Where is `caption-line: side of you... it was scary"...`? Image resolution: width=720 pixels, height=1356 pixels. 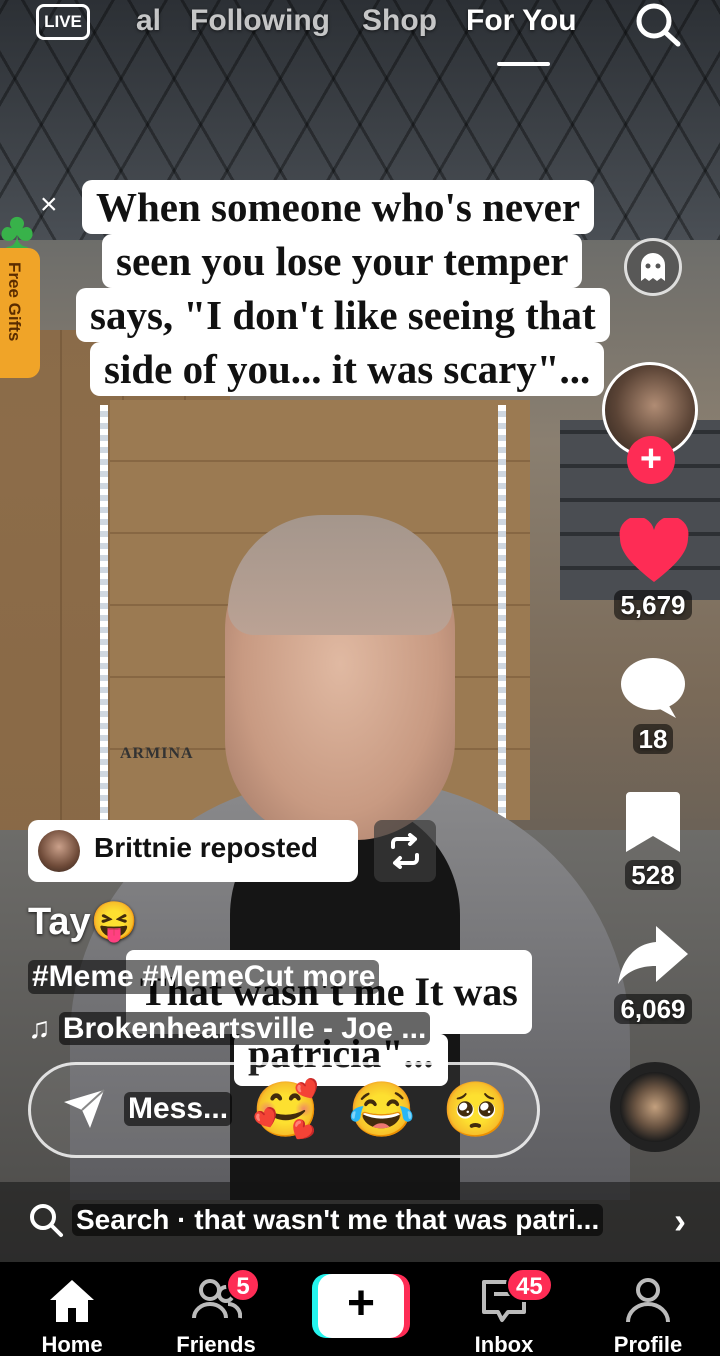
caption-line: side of you... it was scary"... is located at coordinates (347, 369).